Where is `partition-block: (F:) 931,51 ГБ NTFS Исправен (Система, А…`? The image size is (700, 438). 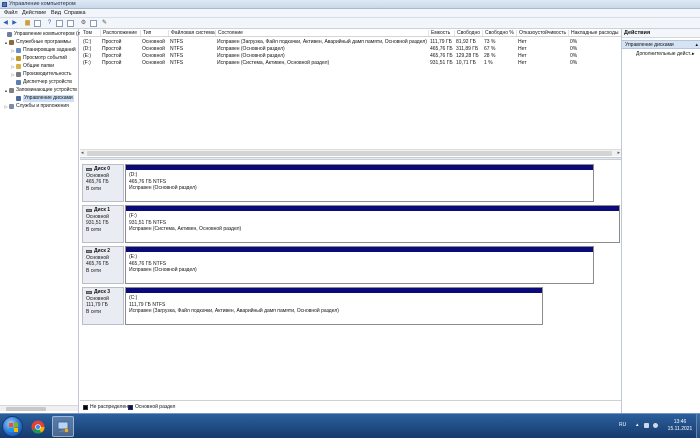 partition-block: (F:) 931,51 ГБ NTFS Исправен (Система, А… is located at coordinates (372, 224).